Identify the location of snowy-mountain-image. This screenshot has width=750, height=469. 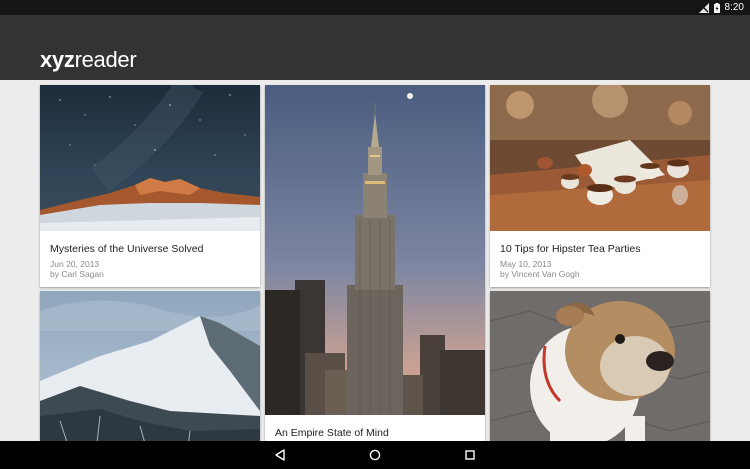
(150, 366).